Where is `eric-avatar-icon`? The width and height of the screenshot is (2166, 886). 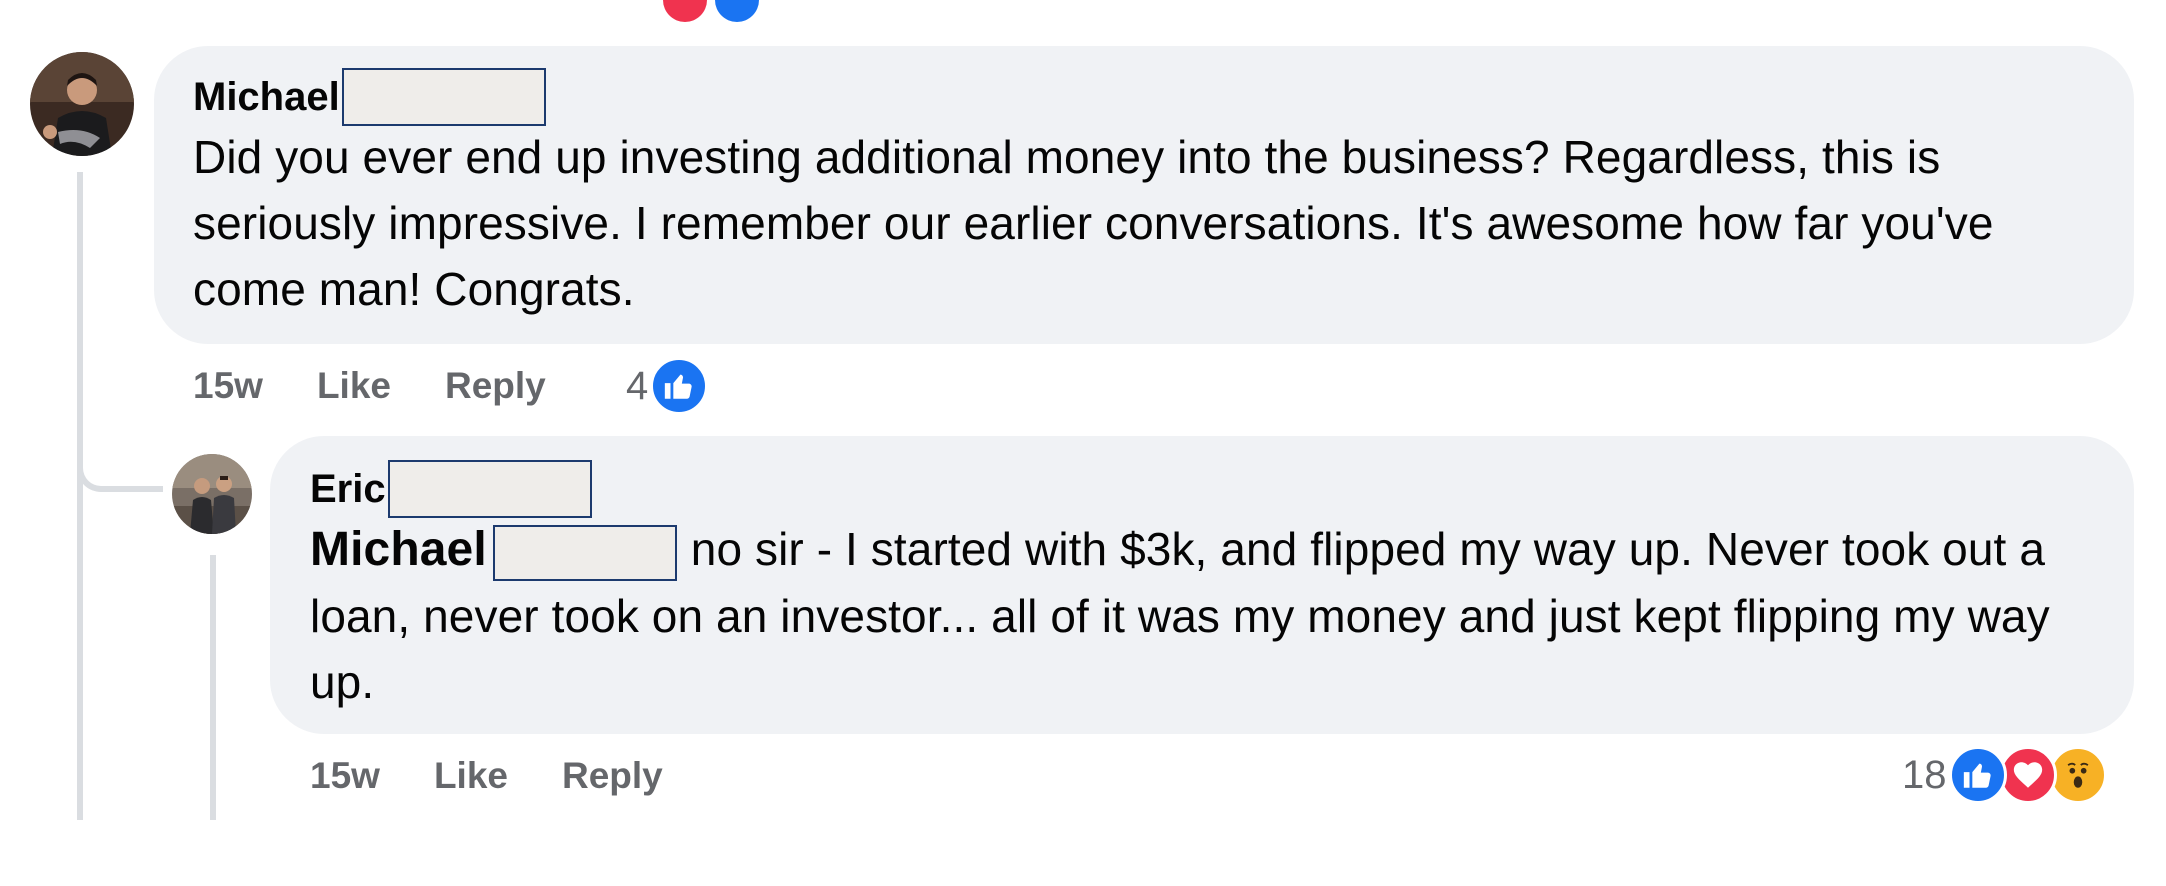
eric-avatar-icon is located at coordinates (212, 494).